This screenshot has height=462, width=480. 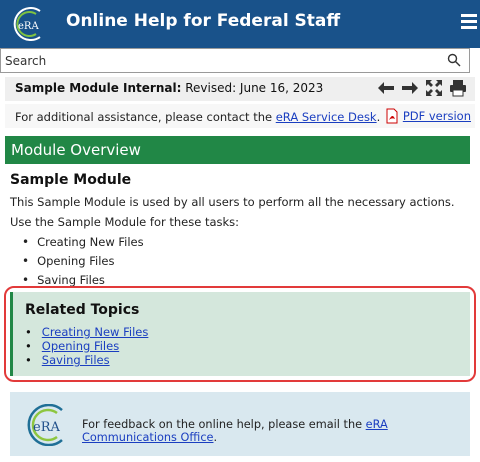 What do you see at coordinates (386, 88) in the screenshot?
I see `arrow-left-icon` at bounding box center [386, 88].